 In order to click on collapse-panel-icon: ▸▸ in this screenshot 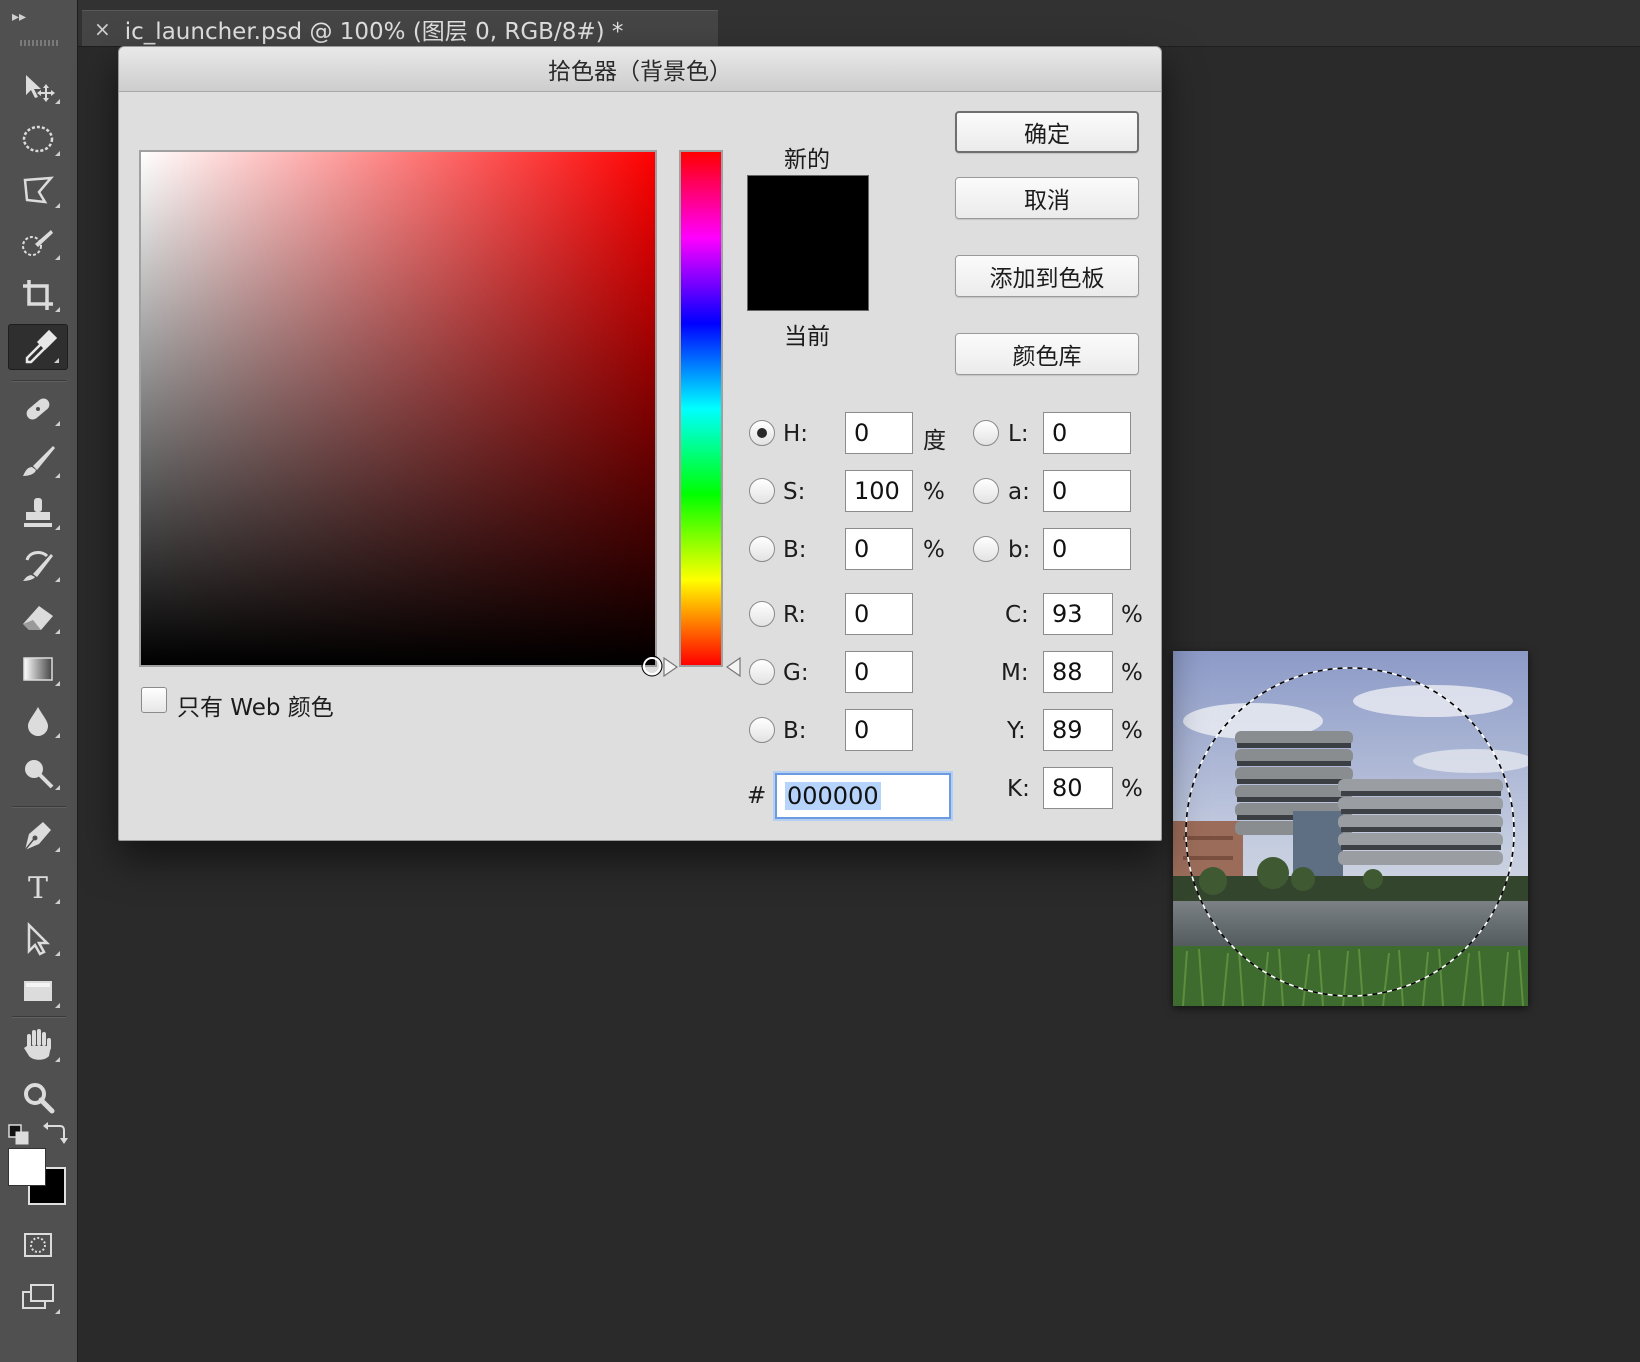, I will do `click(19, 17)`.